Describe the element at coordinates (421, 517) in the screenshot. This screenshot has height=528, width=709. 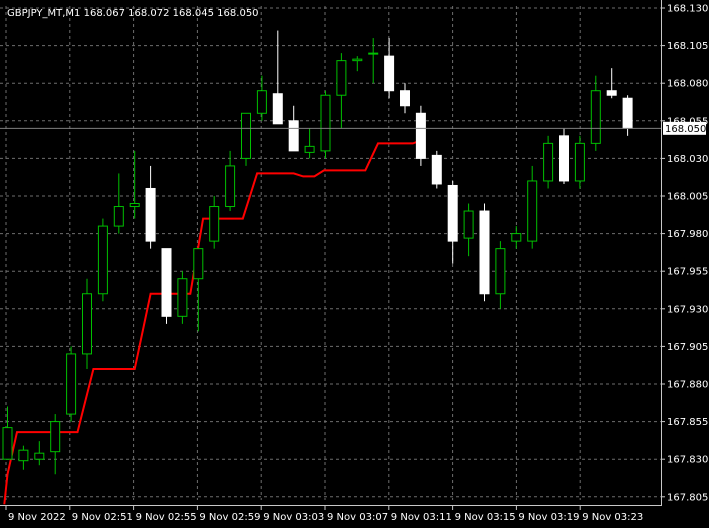
I see `x-tick-label: 9 Nov 03:11` at that location.